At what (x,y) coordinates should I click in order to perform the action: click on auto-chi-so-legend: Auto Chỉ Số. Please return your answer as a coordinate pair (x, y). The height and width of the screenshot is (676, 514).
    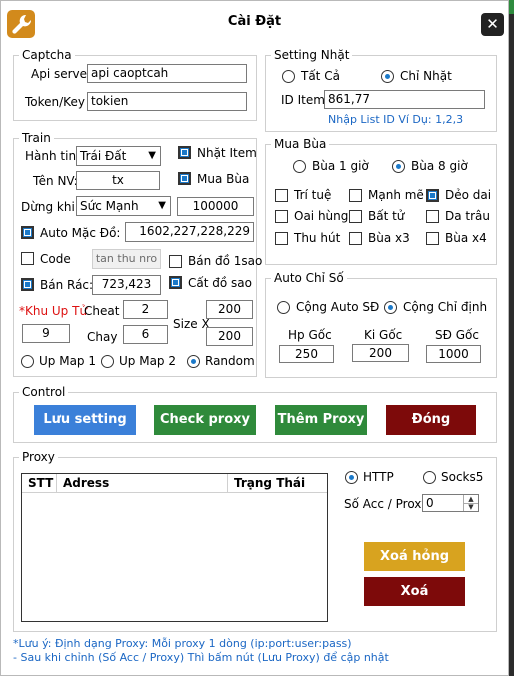
    Looking at the image, I should click on (309, 278).